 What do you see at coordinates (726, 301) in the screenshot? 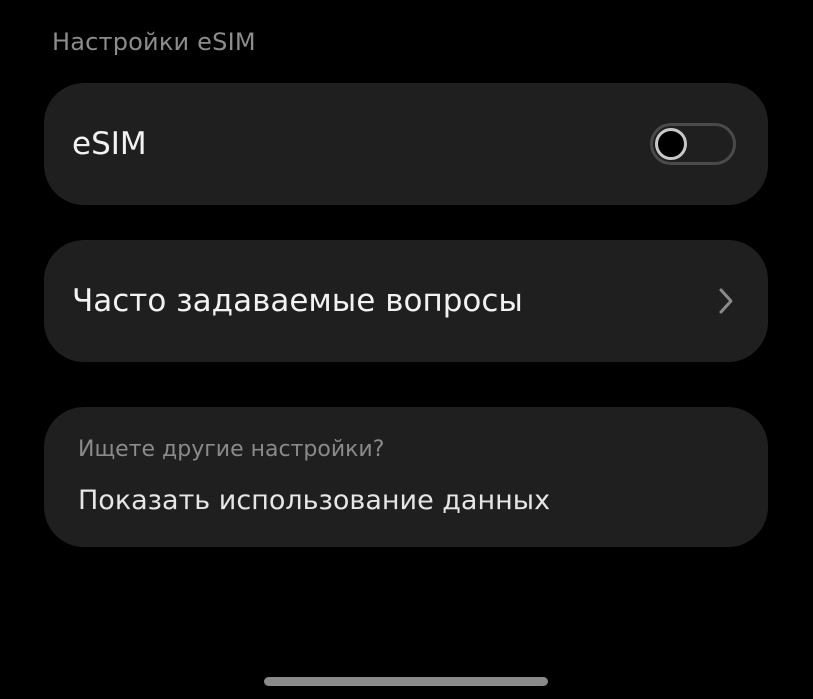
I see `chevron-right-icon` at bounding box center [726, 301].